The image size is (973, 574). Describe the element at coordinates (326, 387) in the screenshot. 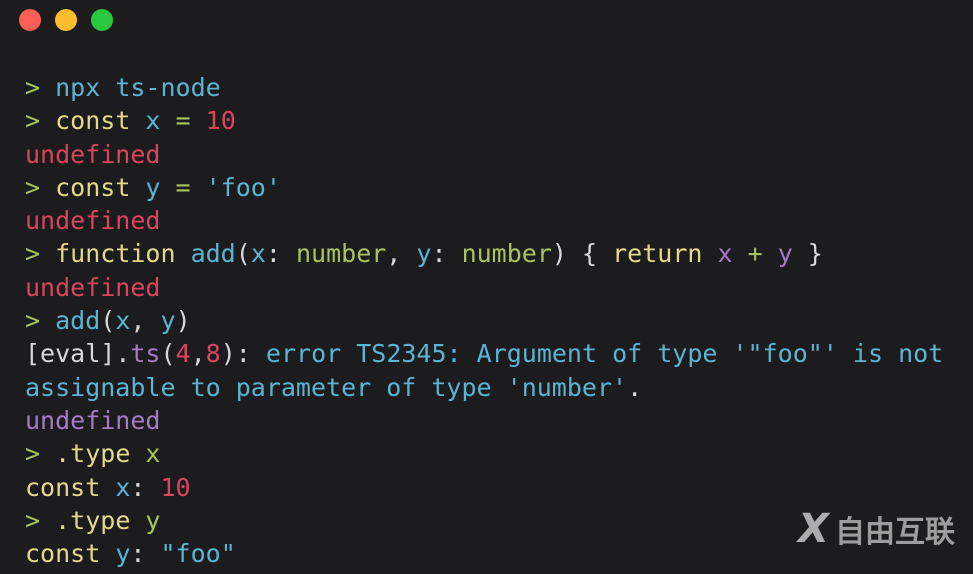

I see `terminal-token: assignable to parameter of type 'number'` at that location.